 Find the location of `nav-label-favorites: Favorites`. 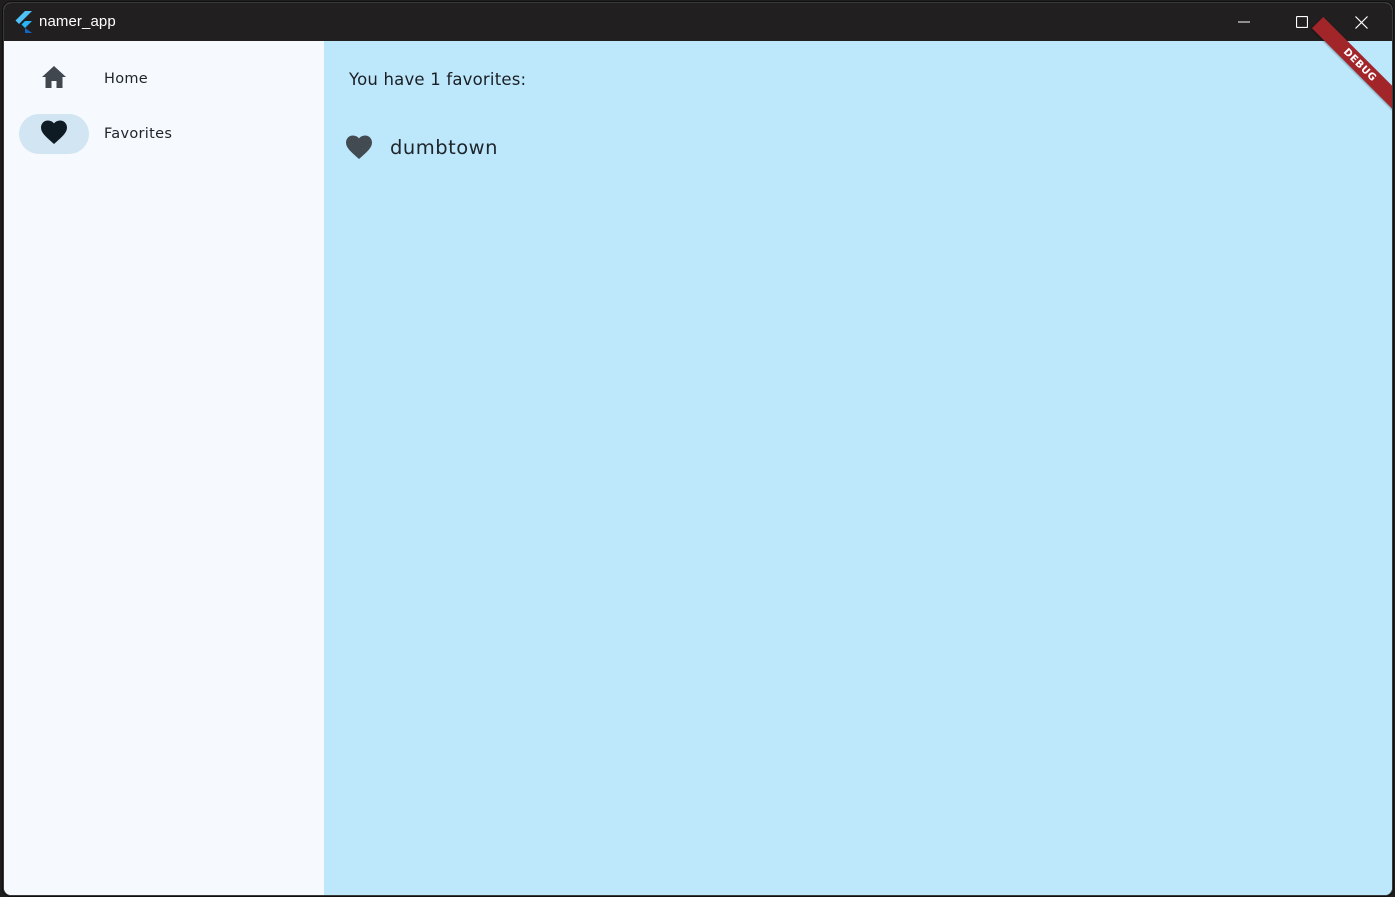

nav-label-favorites: Favorites is located at coordinates (138, 134).